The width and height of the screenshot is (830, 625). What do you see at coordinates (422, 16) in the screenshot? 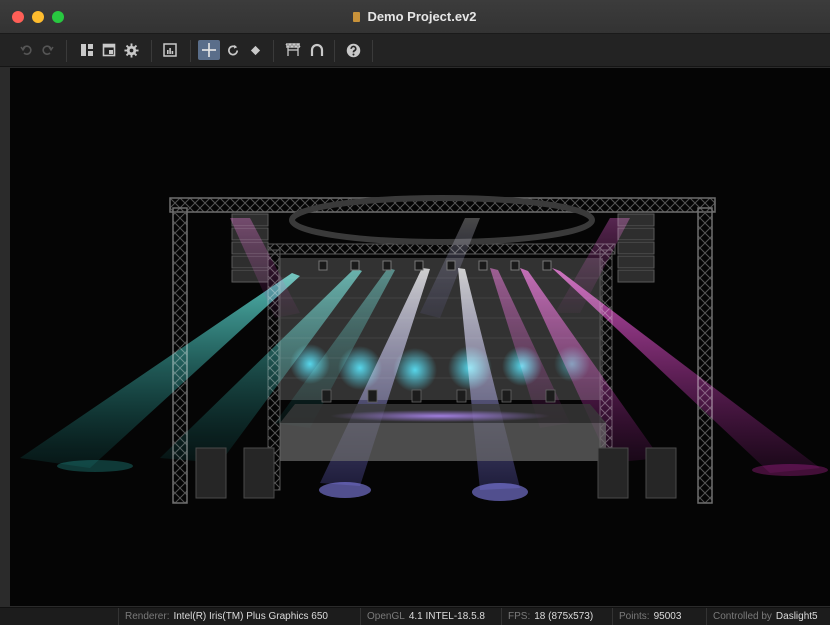
I see `window-title-text: Demo Project.ev2` at bounding box center [422, 16].